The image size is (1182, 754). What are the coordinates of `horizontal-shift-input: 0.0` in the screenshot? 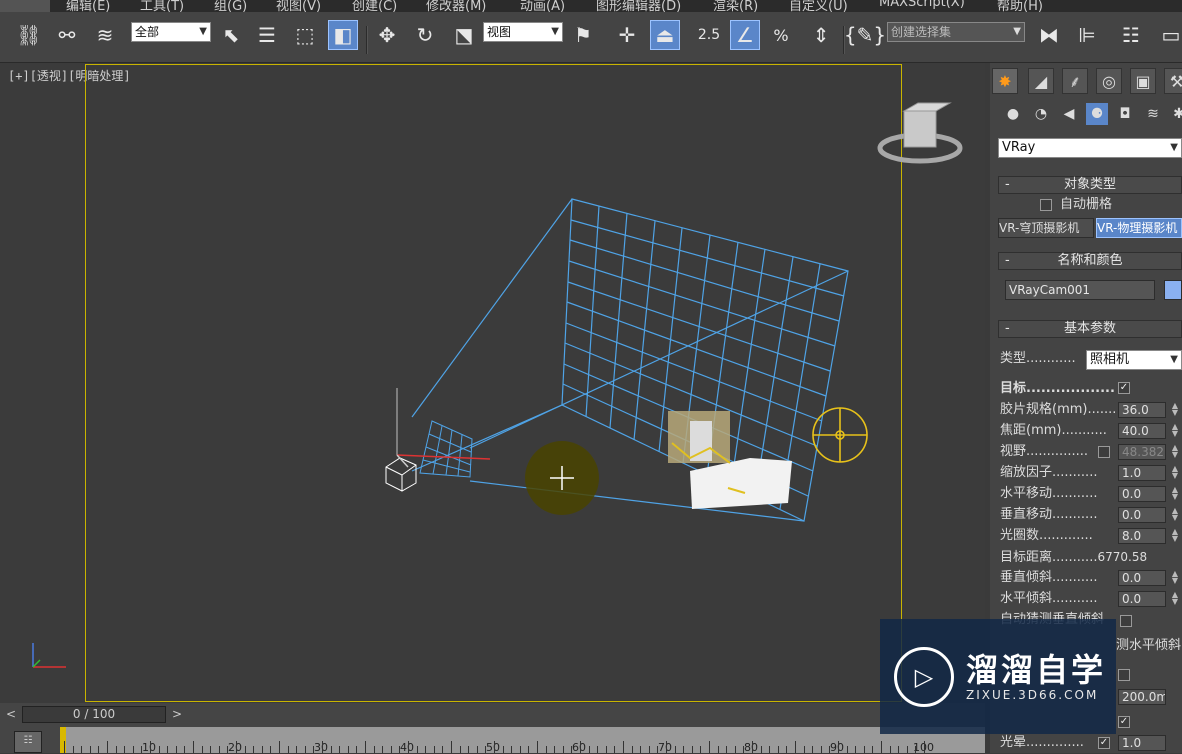 It's located at (1142, 494).